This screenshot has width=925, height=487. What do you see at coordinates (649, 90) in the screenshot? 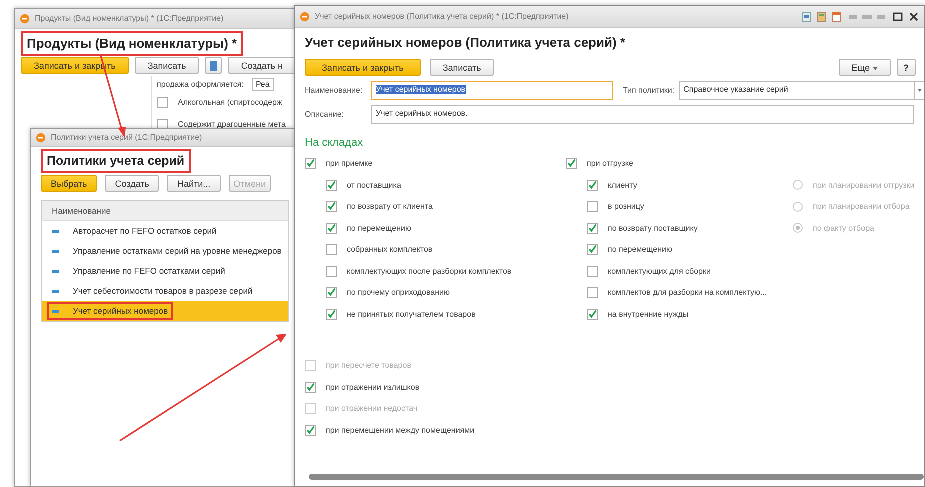
I see `field-label: Тип политики:` at bounding box center [649, 90].